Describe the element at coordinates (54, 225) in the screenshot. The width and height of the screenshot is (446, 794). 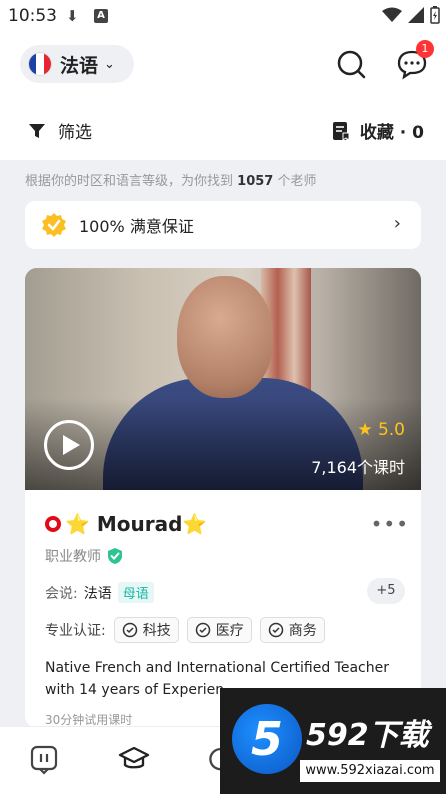
I see `verified-badge-icon` at that location.